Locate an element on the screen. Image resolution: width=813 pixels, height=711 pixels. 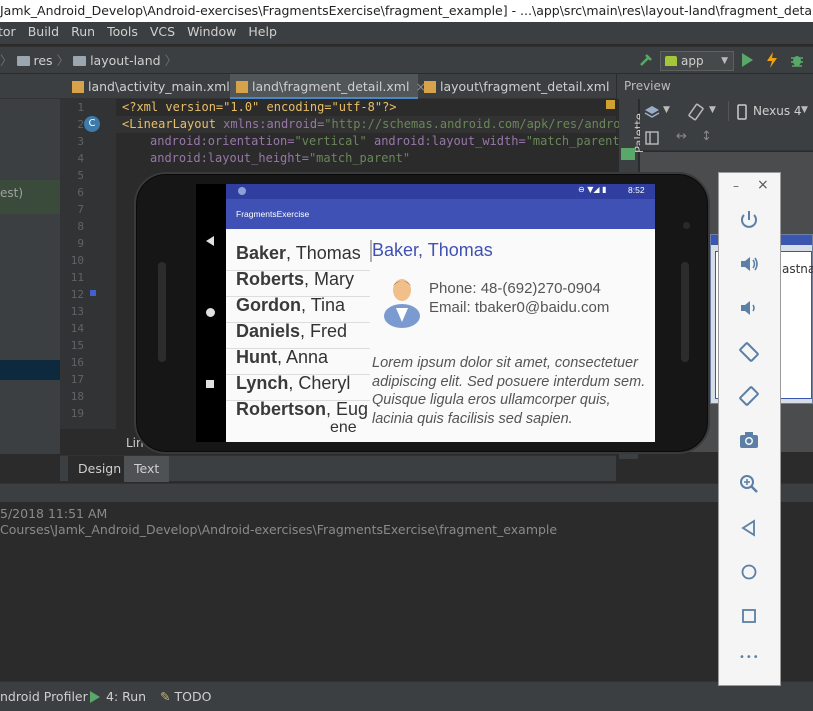
navigation-bar-phone is located at coordinates (211, 313).